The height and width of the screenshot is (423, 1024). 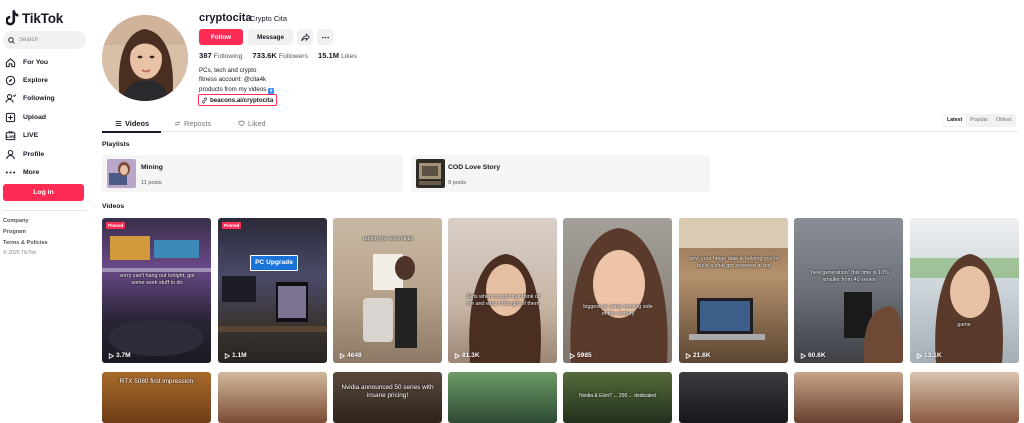 I want to click on followers-stat: 733.6K Followers, so click(x=280, y=55).